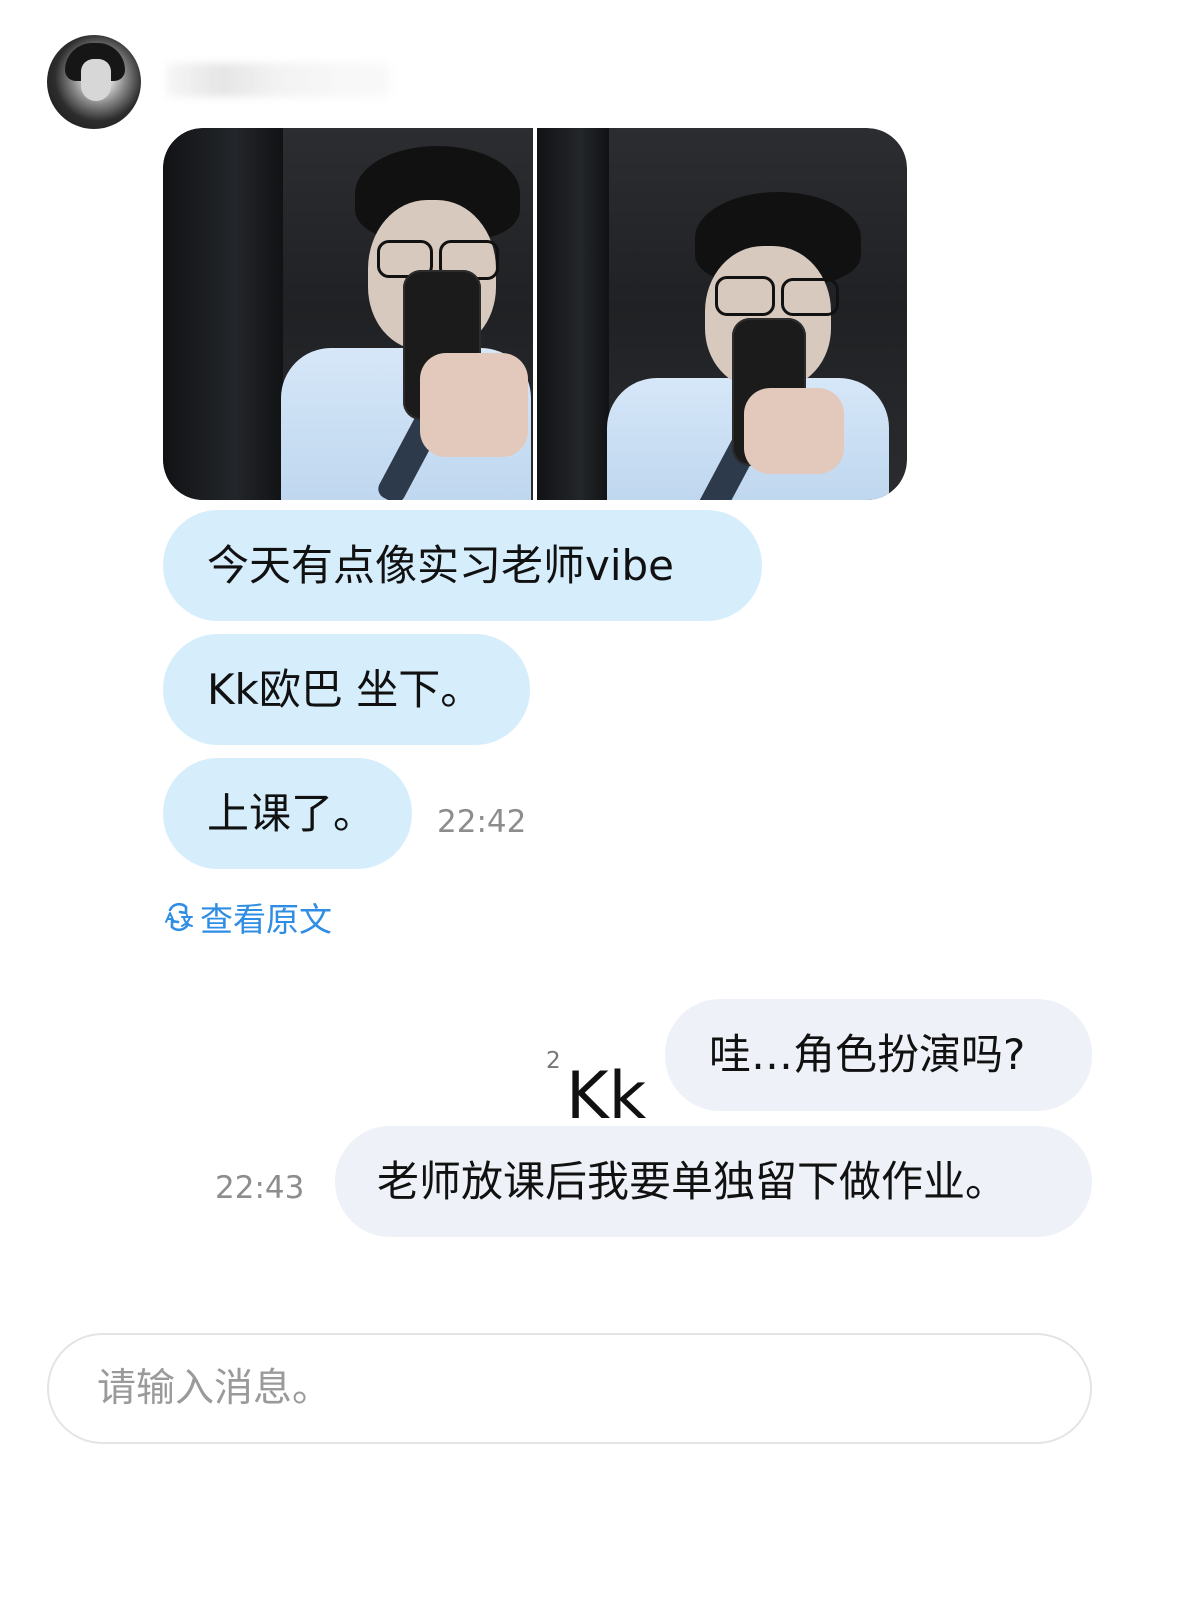  Describe the element at coordinates (569, 1388) in the screenshot. I see `message-input: 请输入消息。` at that location.